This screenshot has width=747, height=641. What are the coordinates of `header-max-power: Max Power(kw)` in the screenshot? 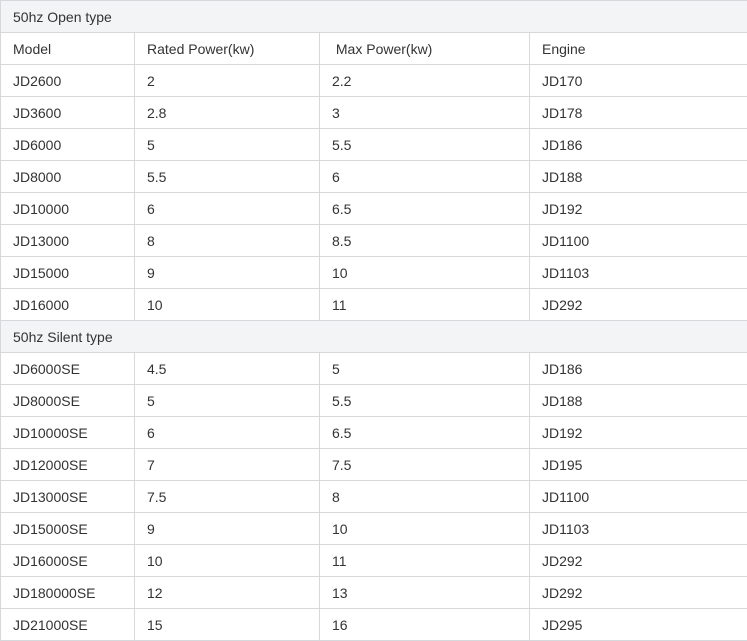 It's located at (424, 48).